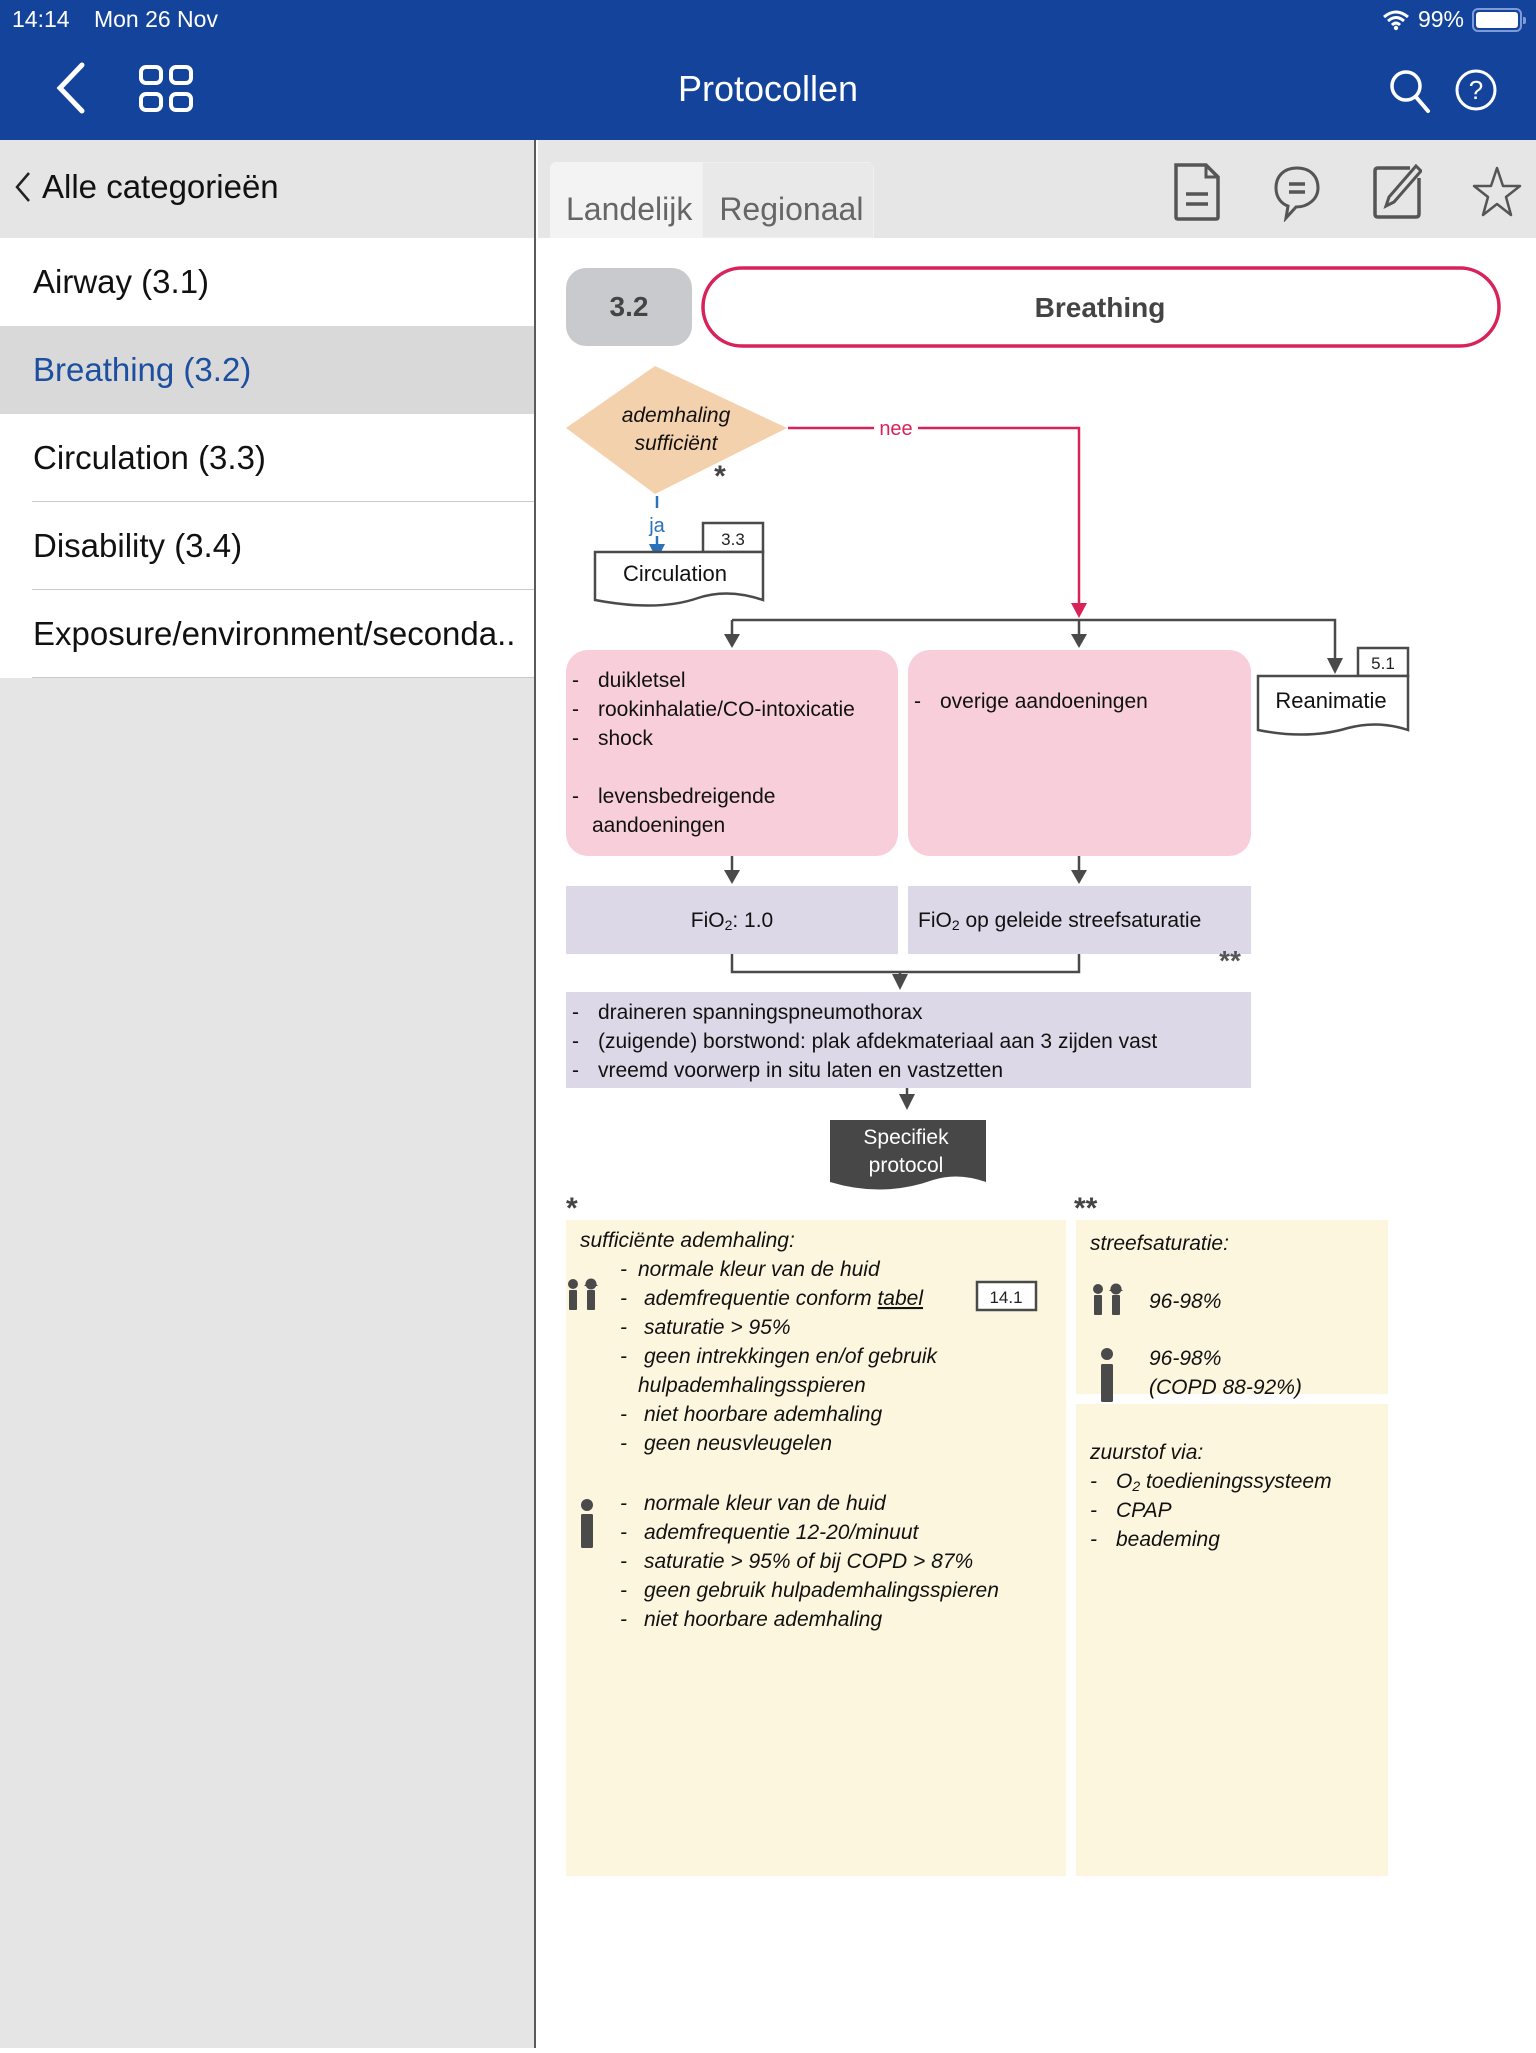 The image size is (1536, 2053). Describe the element at coordinates (1146, 1452) in the screenshot. I see `note3-title: zuurstof via:` at that location.